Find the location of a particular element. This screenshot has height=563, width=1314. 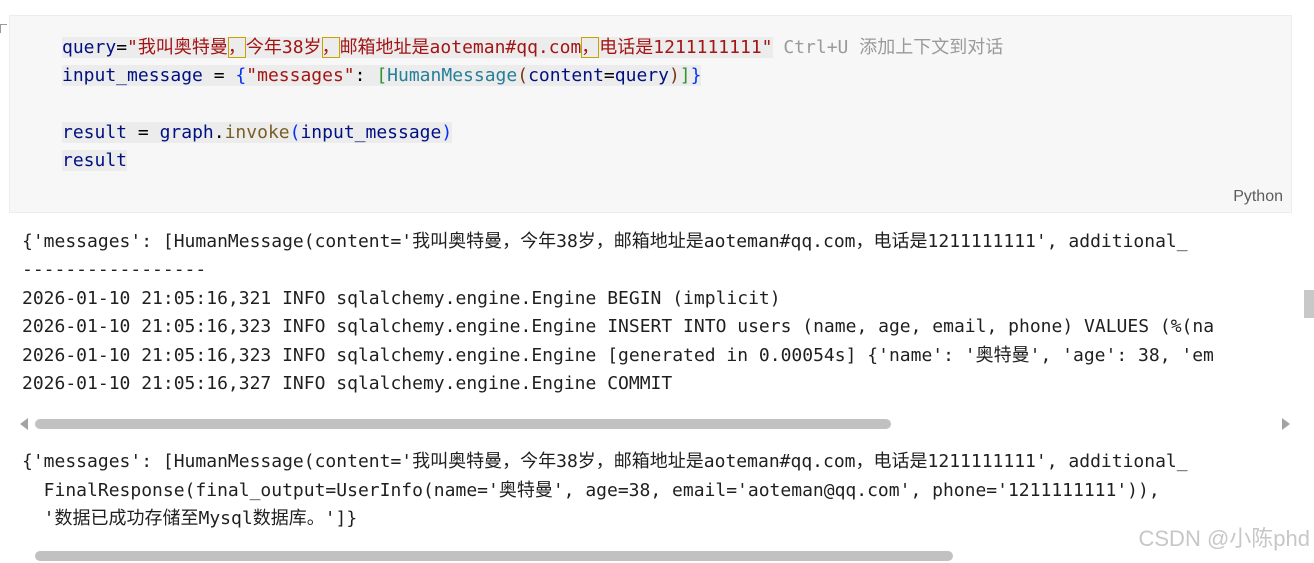

token-quote-close: " is located at coordinates (767, 47).